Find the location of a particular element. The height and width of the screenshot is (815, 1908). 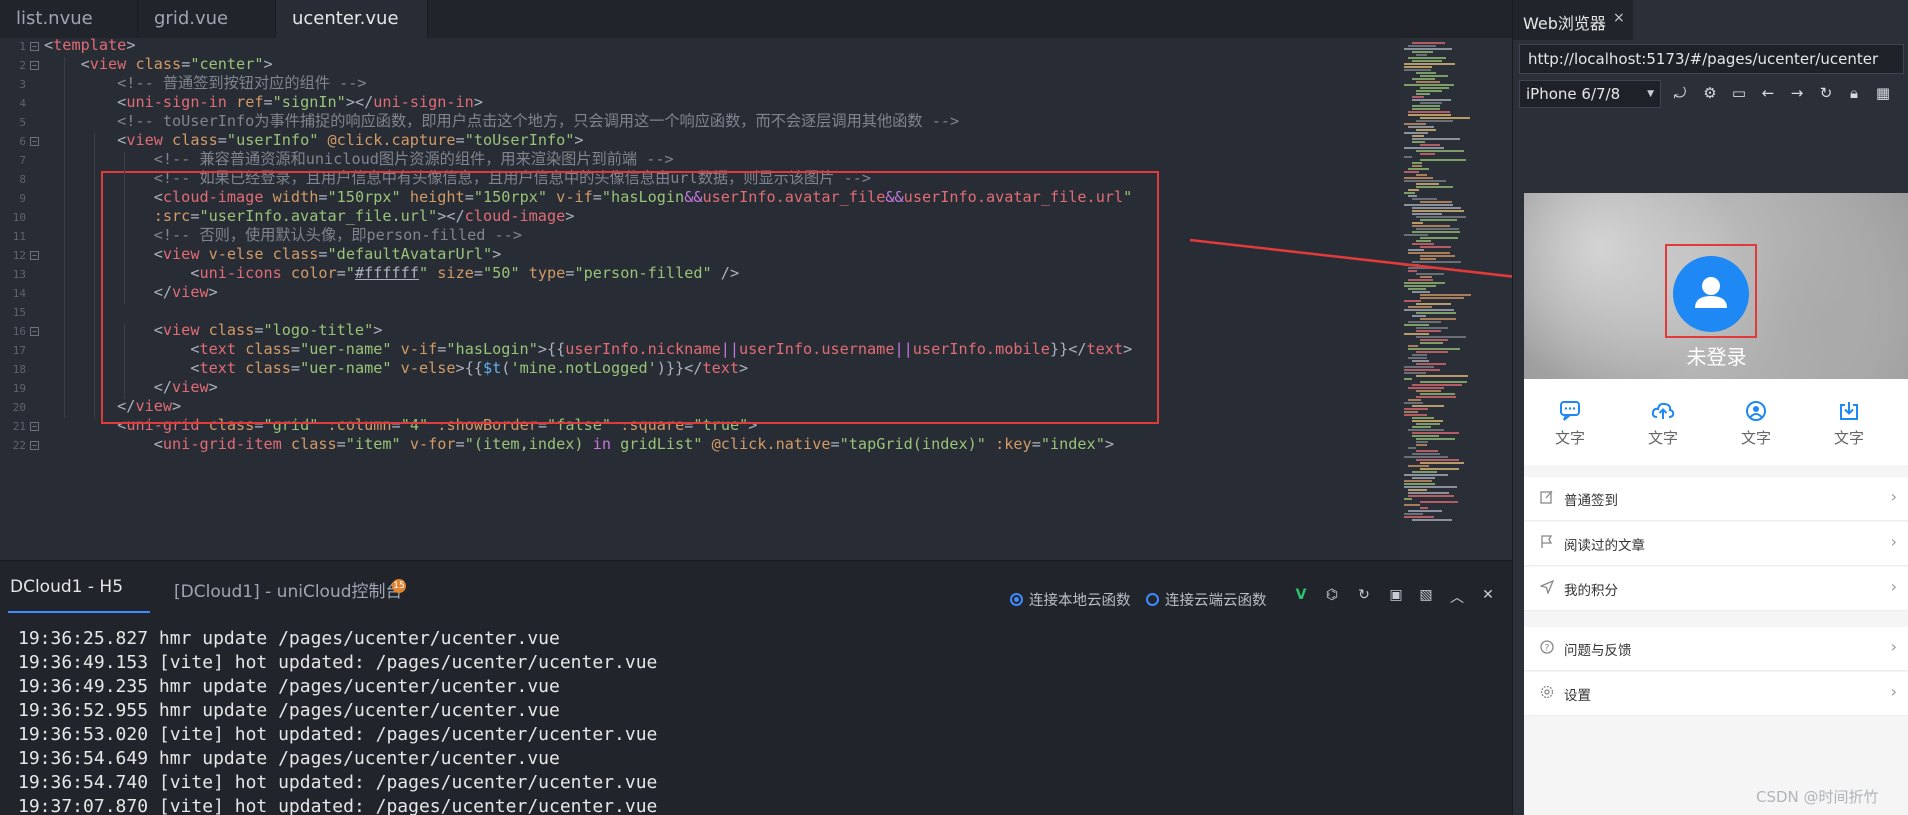

tab-console-h5: DCloud1 - H5 is located at coordinates (66, 587).